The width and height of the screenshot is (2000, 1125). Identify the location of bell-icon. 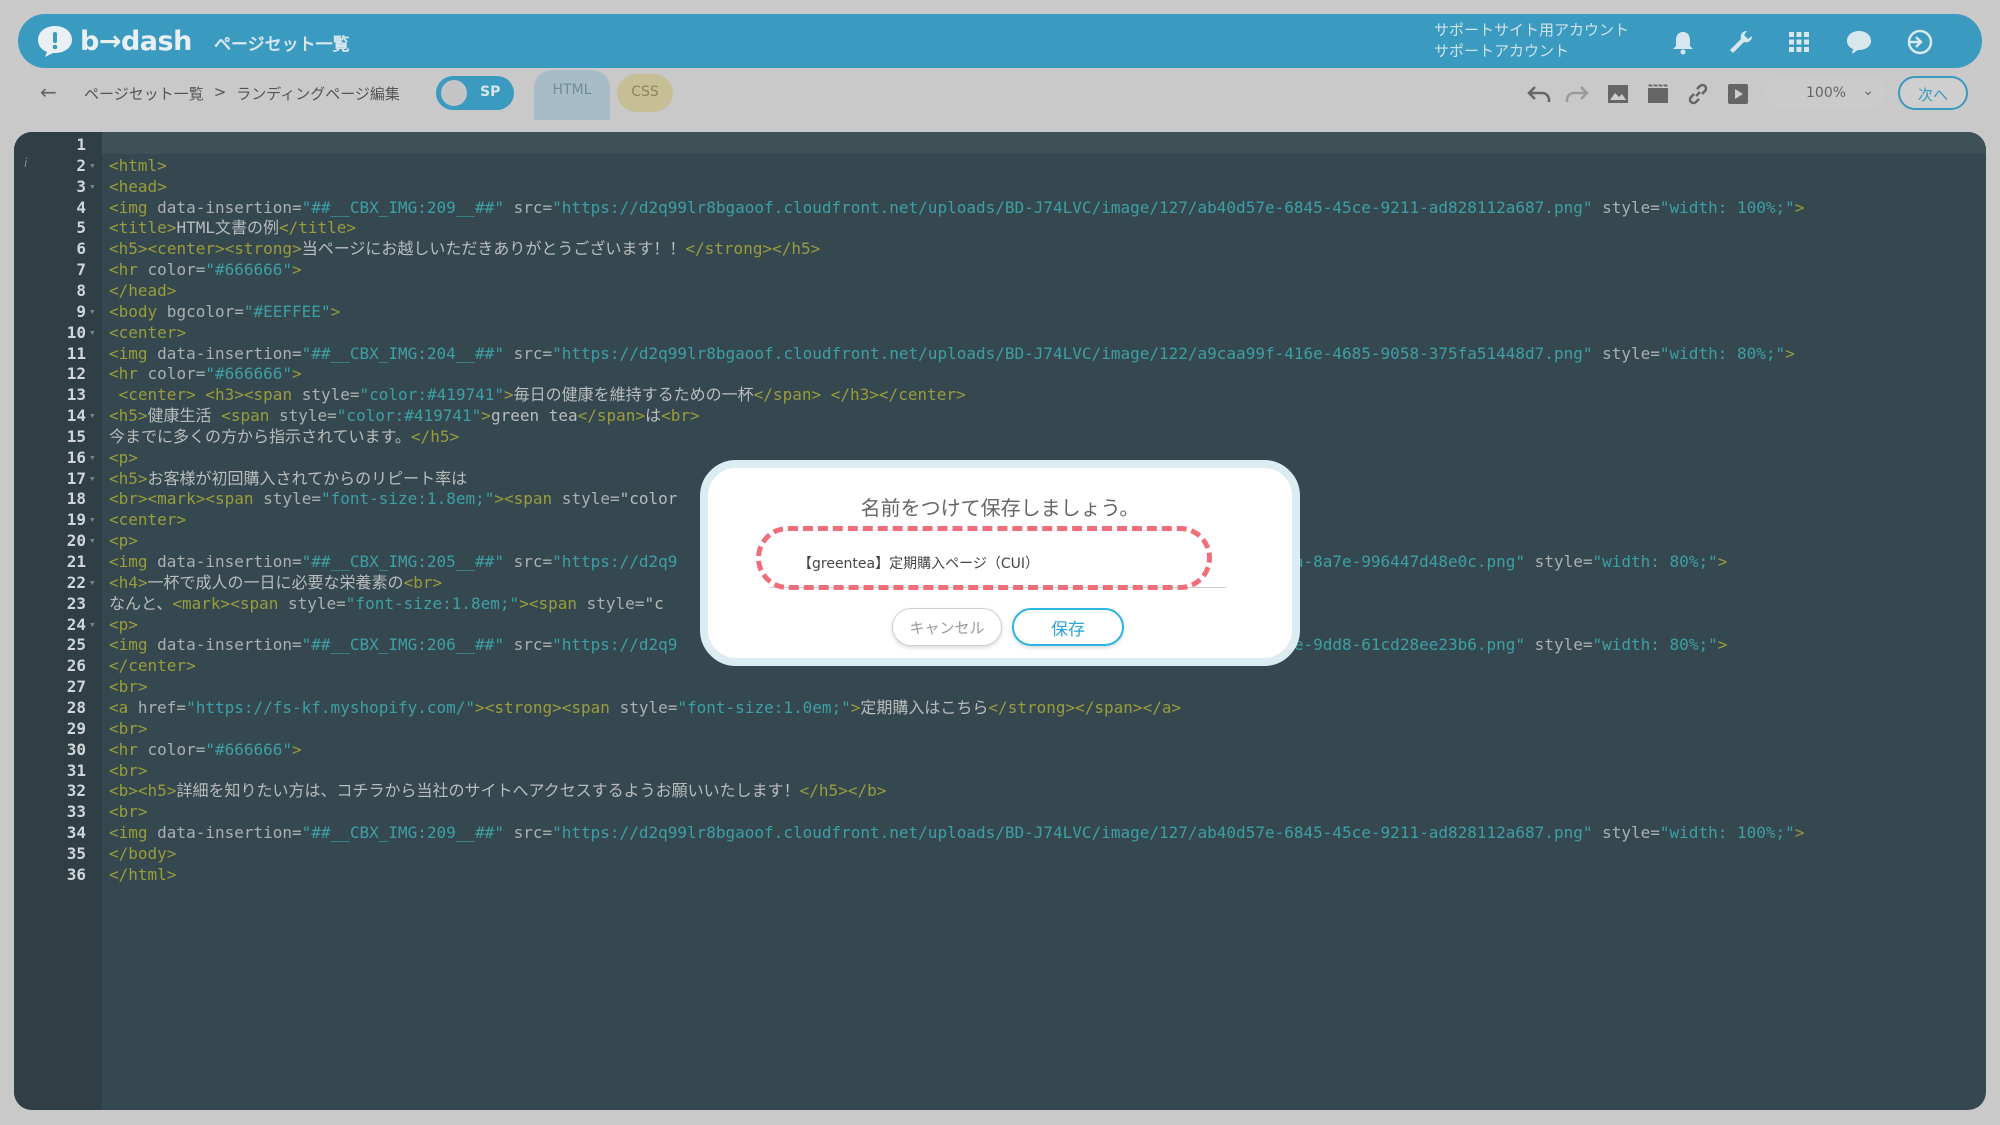
(1683, 42).